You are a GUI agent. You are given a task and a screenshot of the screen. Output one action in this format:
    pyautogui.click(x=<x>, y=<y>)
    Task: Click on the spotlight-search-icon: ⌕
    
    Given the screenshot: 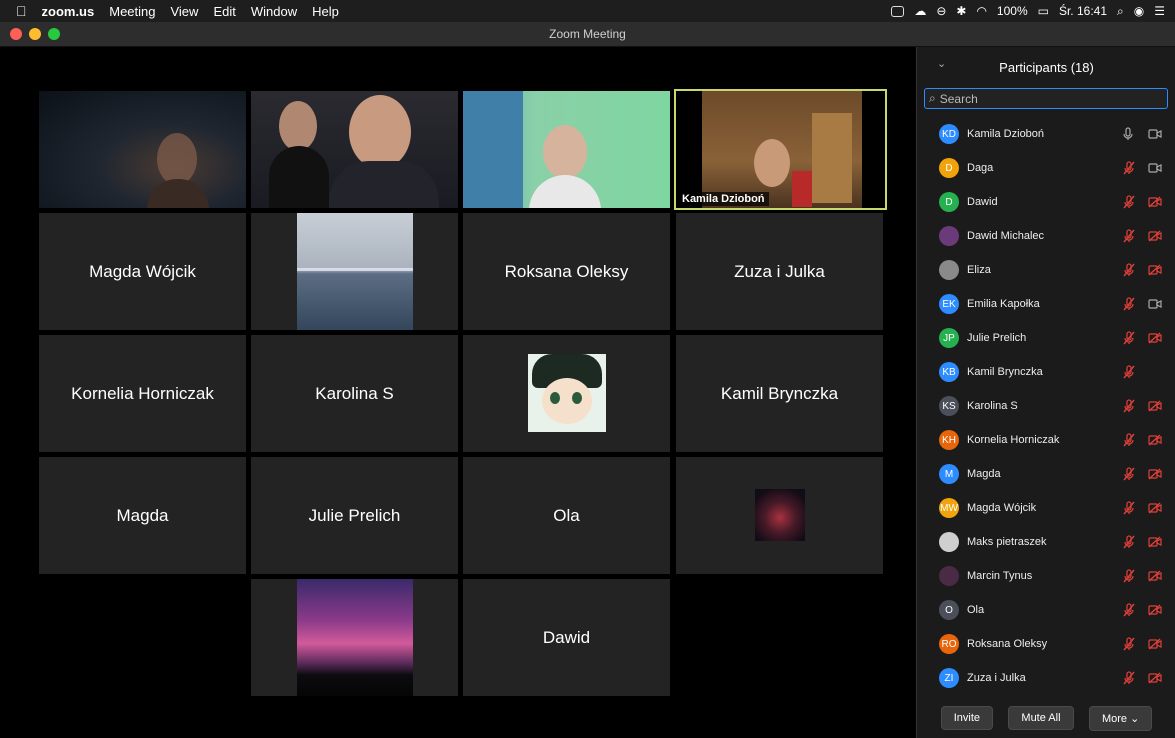 What is the action you would take?
    pyautogui.click(x=1120, y=11)
    